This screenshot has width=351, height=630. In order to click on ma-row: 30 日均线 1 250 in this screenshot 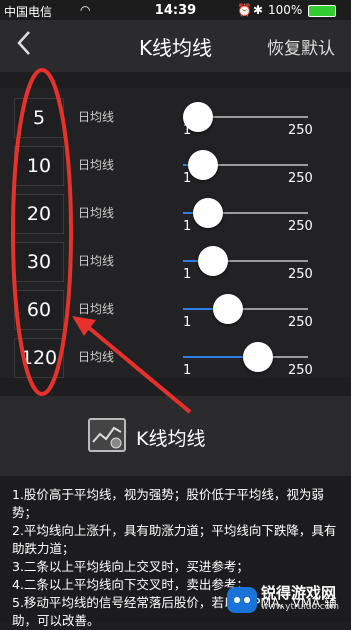, I will do `click(175, 258)`.